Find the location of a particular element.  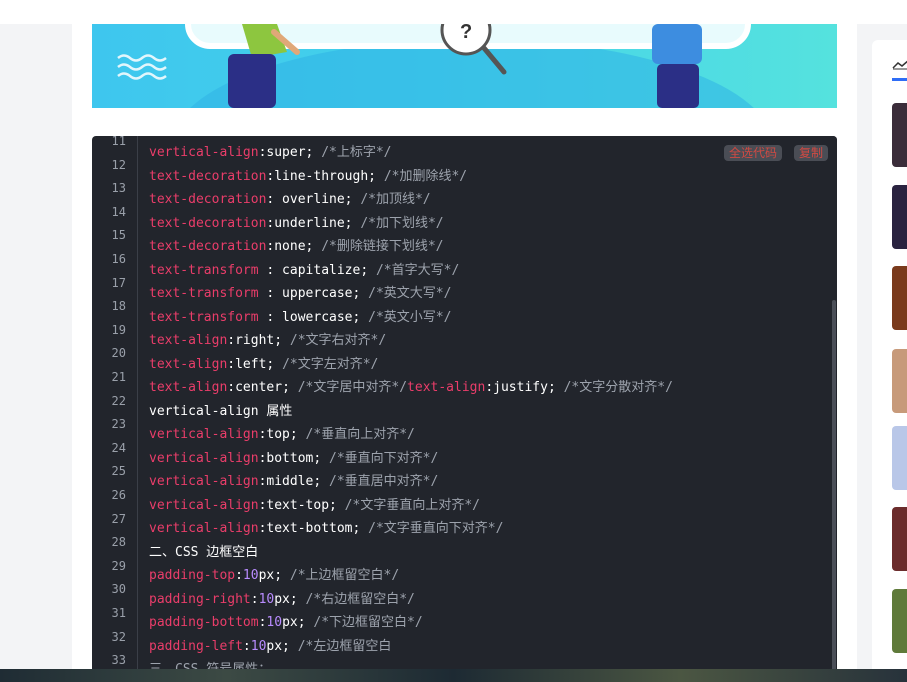

line-number: 20 is located at coordinates (118, 353).